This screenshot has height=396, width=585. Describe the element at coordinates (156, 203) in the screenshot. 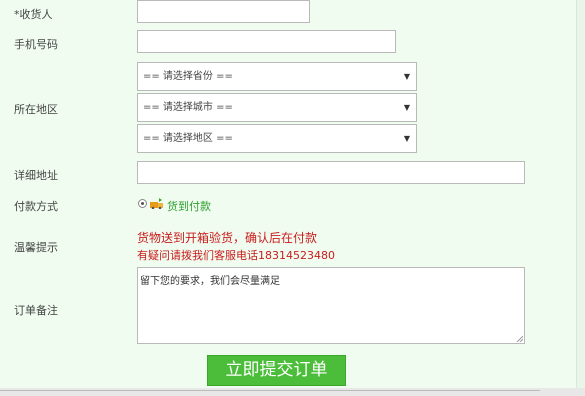

I see `cod-icon` at that location.